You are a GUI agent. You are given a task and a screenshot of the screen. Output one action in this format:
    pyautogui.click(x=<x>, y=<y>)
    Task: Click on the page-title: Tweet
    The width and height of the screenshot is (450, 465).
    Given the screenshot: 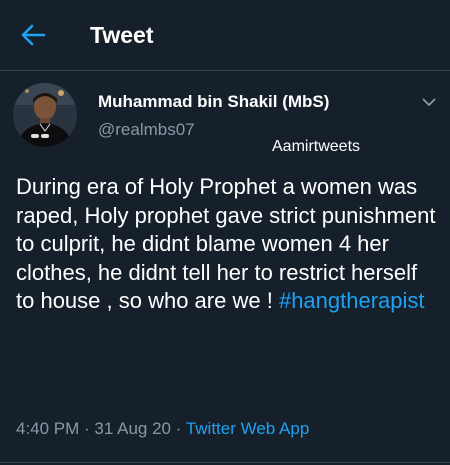 What is the action you would take?
    pyautogui.click(x=122, y=35)
    